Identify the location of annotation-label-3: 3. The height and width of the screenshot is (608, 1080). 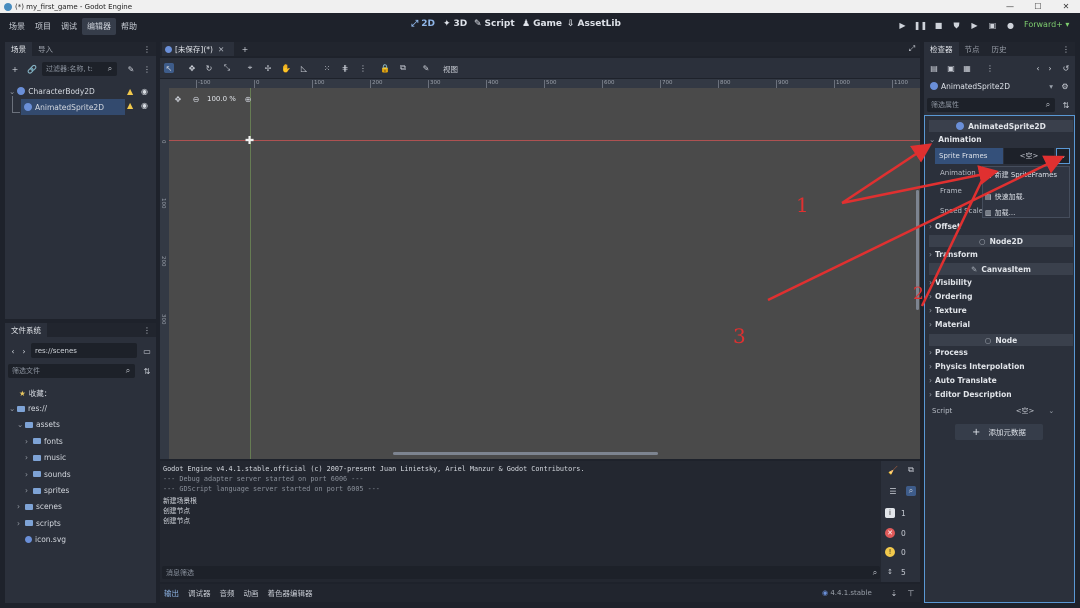
(739, 336).